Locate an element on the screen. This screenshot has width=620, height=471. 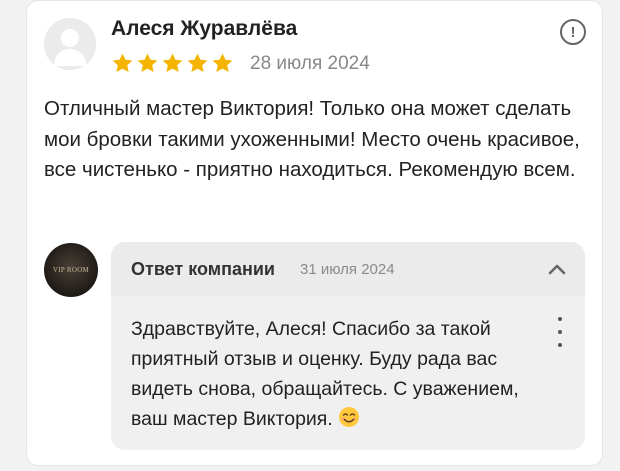
more-options-button is located at coordinates (560, 332).